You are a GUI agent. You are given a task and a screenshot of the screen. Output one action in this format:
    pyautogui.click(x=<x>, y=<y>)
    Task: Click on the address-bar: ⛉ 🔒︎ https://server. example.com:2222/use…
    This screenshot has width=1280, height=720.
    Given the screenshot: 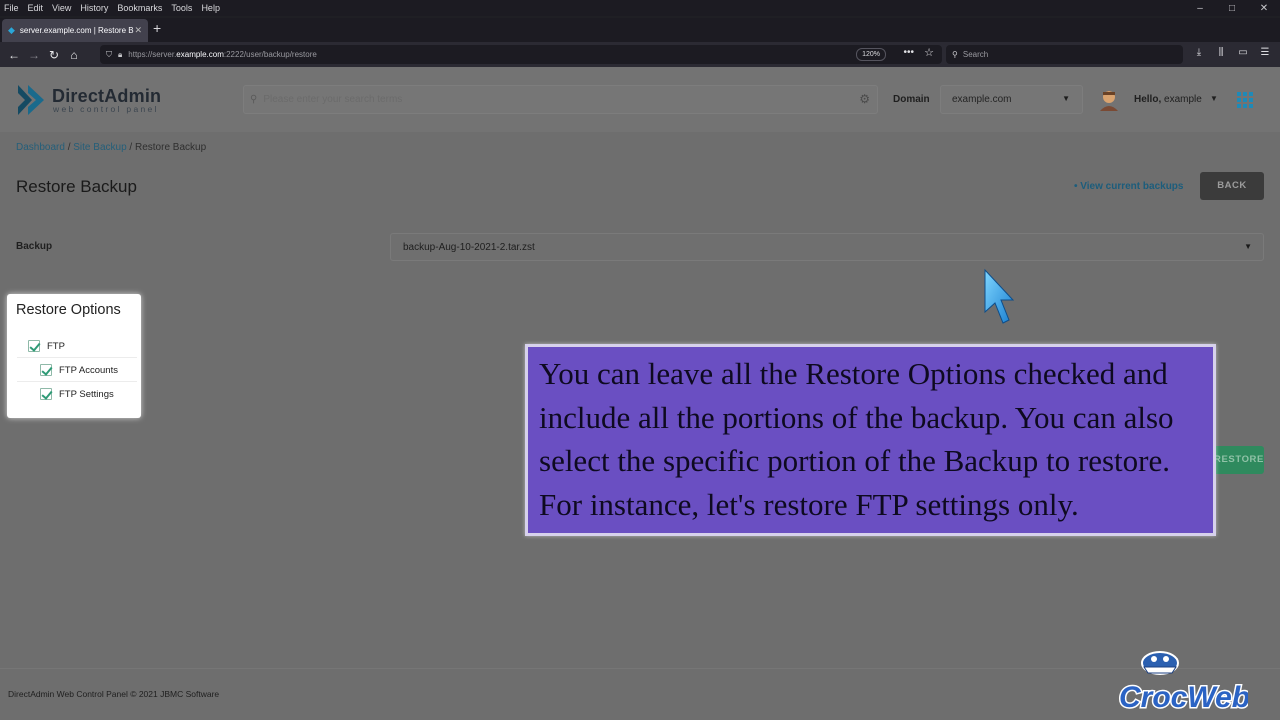 What is the action you would take?
    pyautogui.click(x=521, y=54)
    